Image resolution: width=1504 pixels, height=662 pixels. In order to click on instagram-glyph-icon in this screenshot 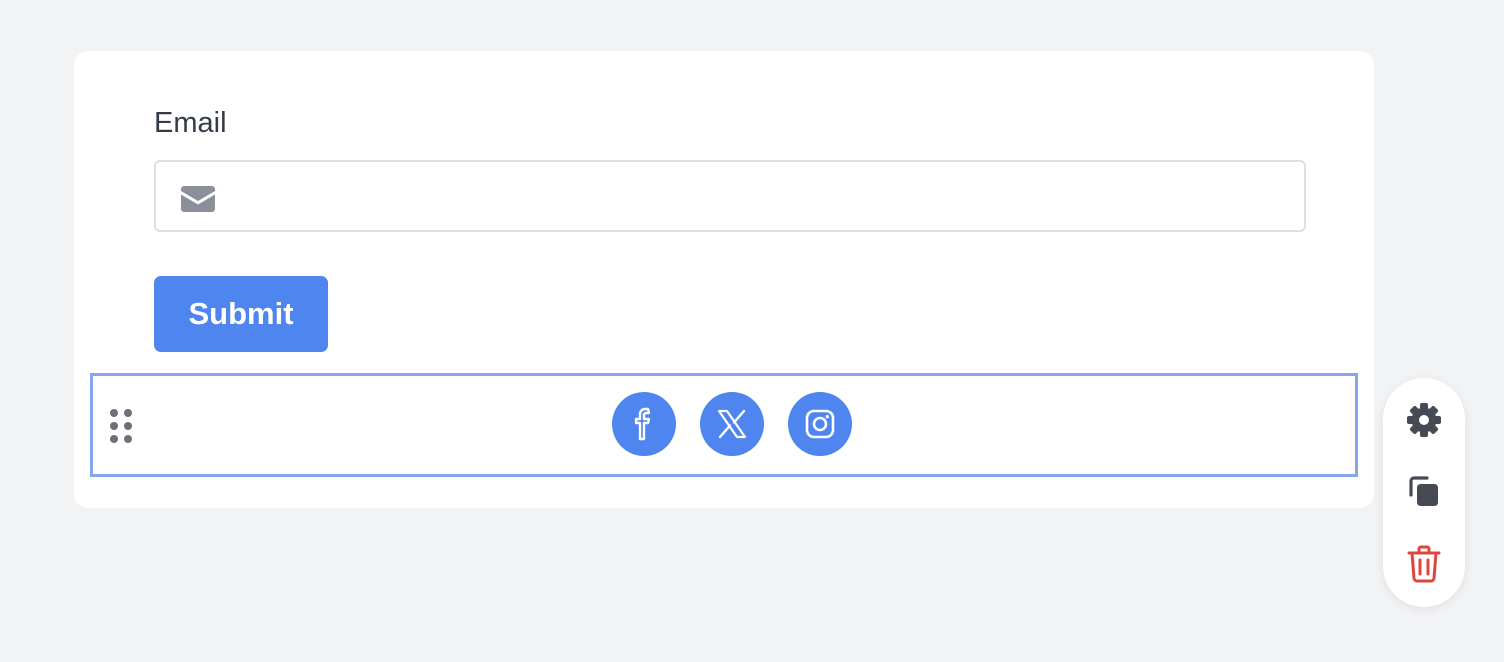, I will do `click(820, 424)`.